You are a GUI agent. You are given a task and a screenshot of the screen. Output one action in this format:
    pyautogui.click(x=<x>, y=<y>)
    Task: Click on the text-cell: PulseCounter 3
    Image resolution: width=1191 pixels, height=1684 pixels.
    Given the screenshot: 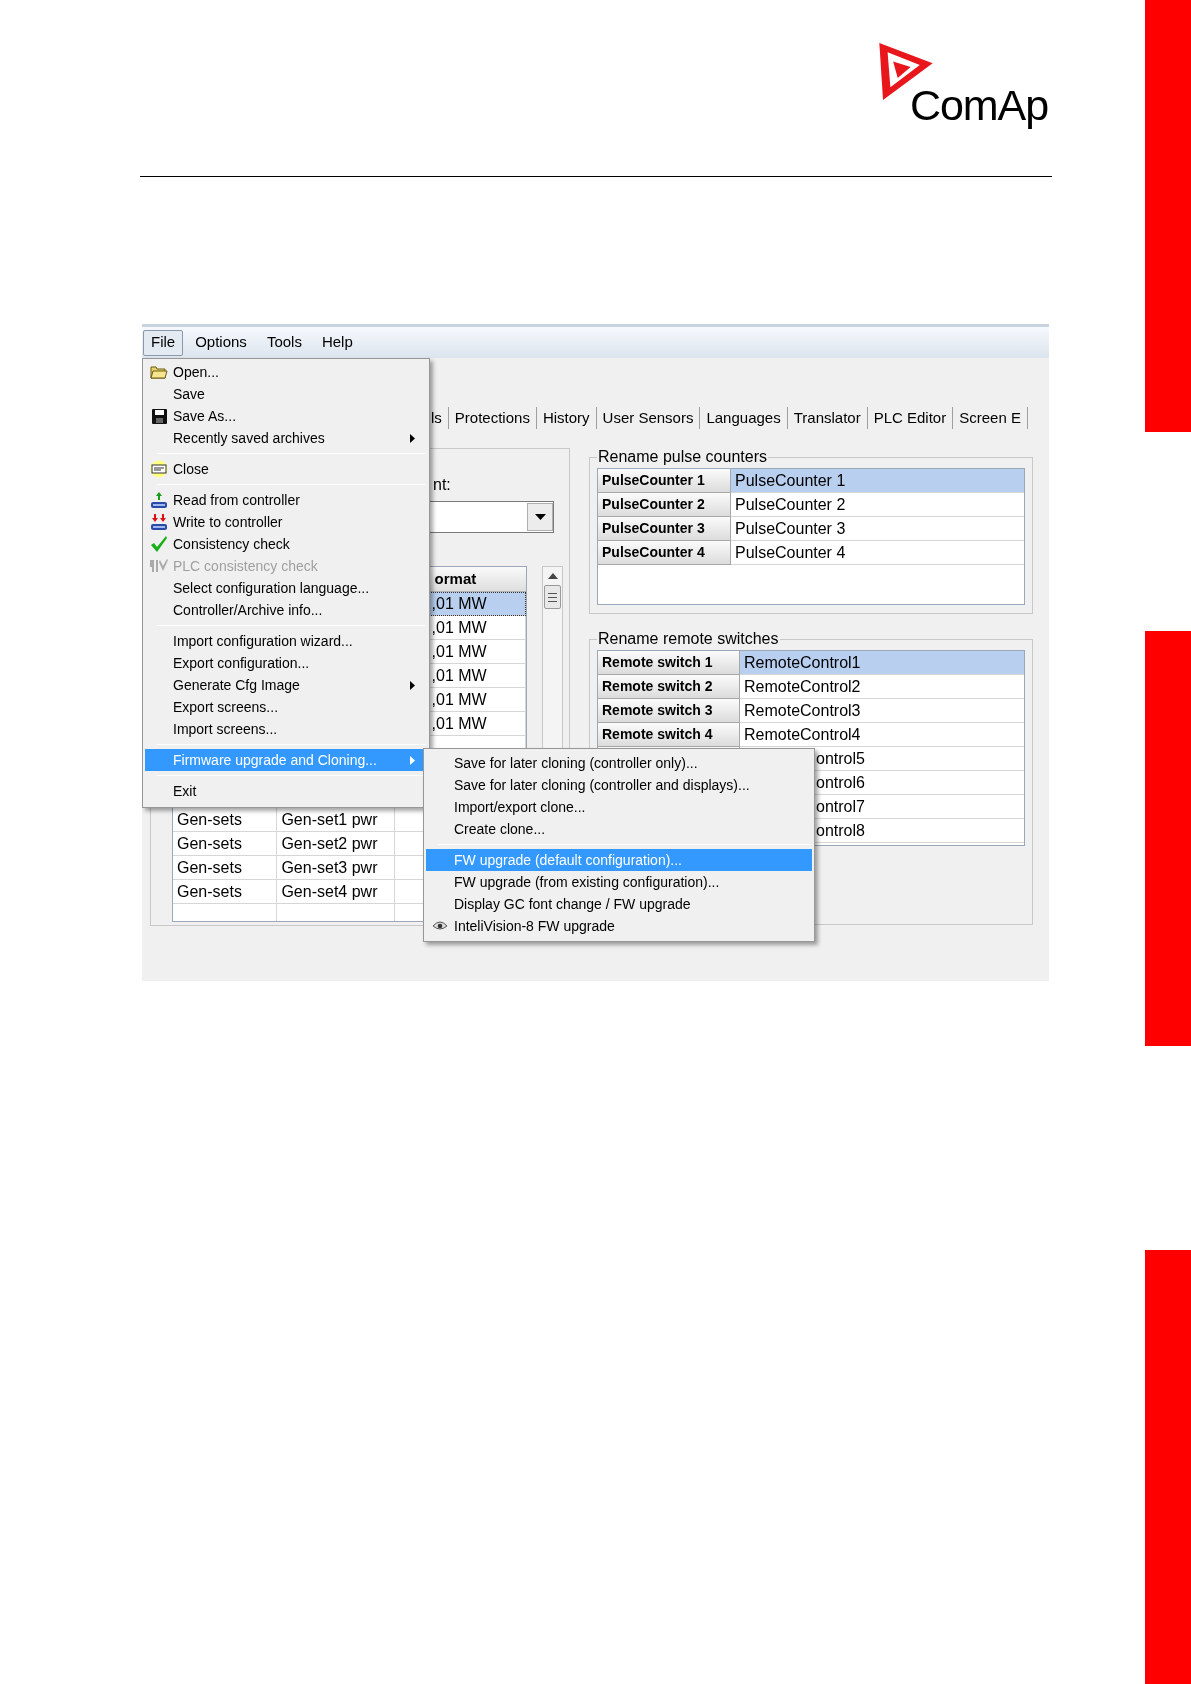 What is the action you would take?
    pyautogui.click(x=877, y=529)
    